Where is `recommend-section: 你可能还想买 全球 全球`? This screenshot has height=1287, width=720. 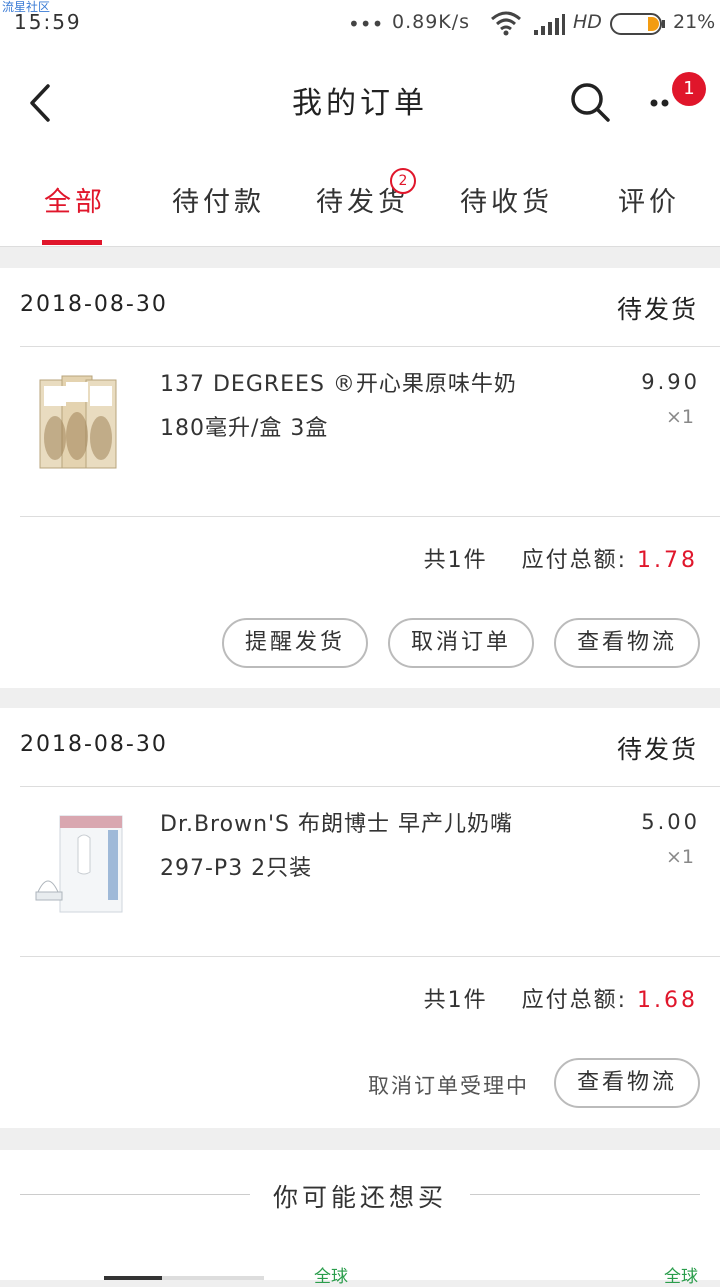 recommend-section: 你可能还想买 全球 全球 is located at coordinates (360, 1218).